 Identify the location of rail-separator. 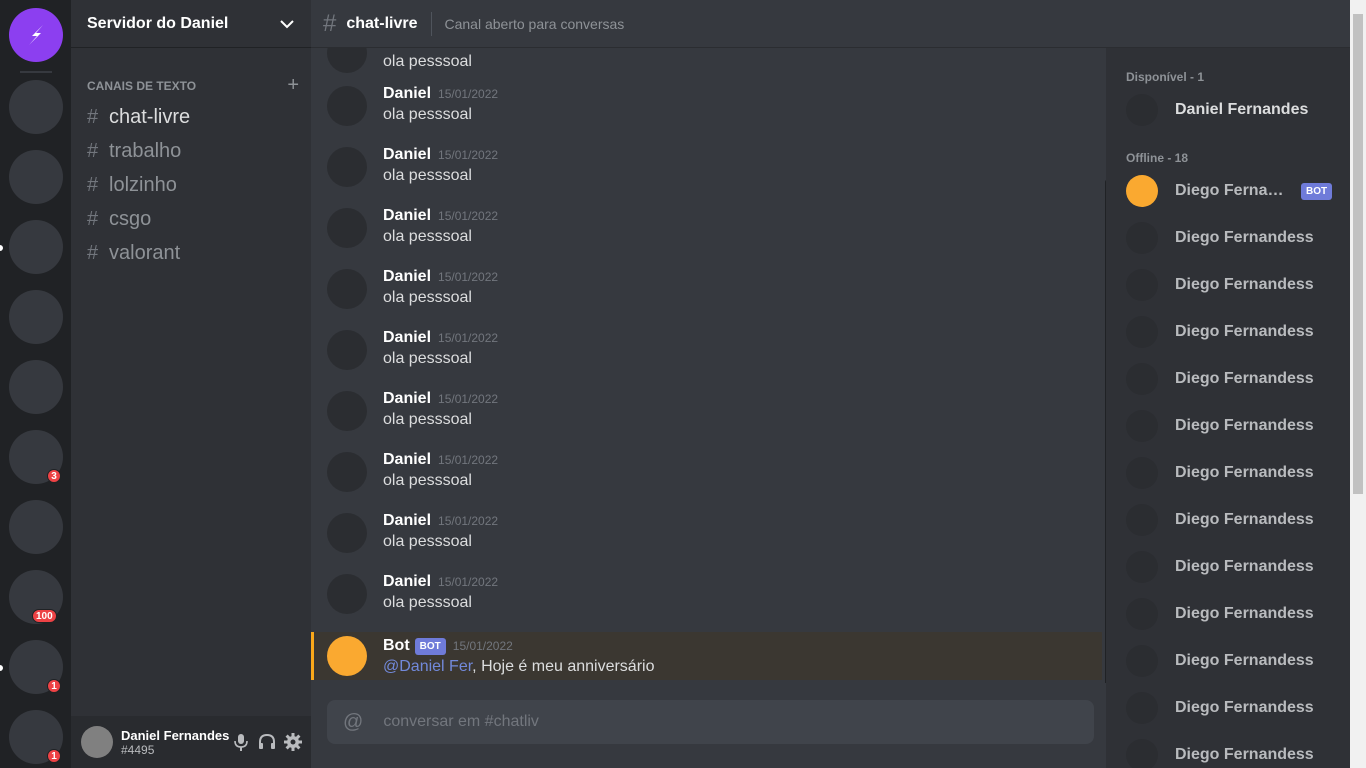
(36, 72).